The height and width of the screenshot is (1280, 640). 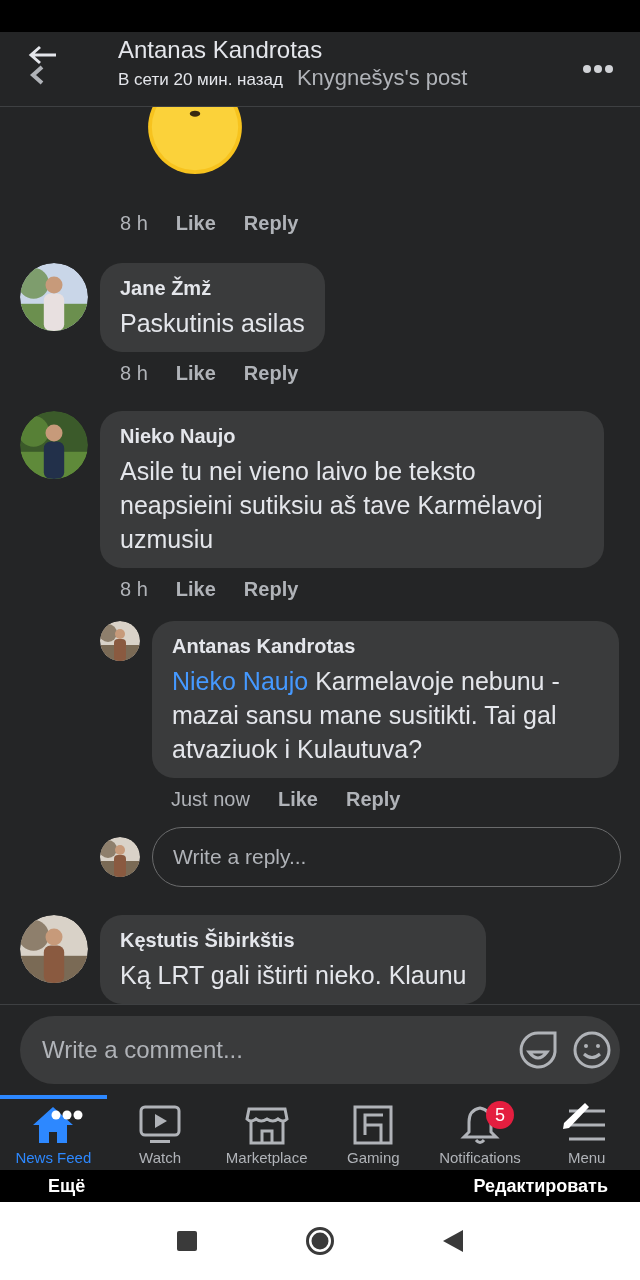 What do you see at coordinates (293, 975) in the screenshot?
I see `comment-text: Ką LRT gali ištirti nieko. Klaunu` at bounding box center [293, 975].